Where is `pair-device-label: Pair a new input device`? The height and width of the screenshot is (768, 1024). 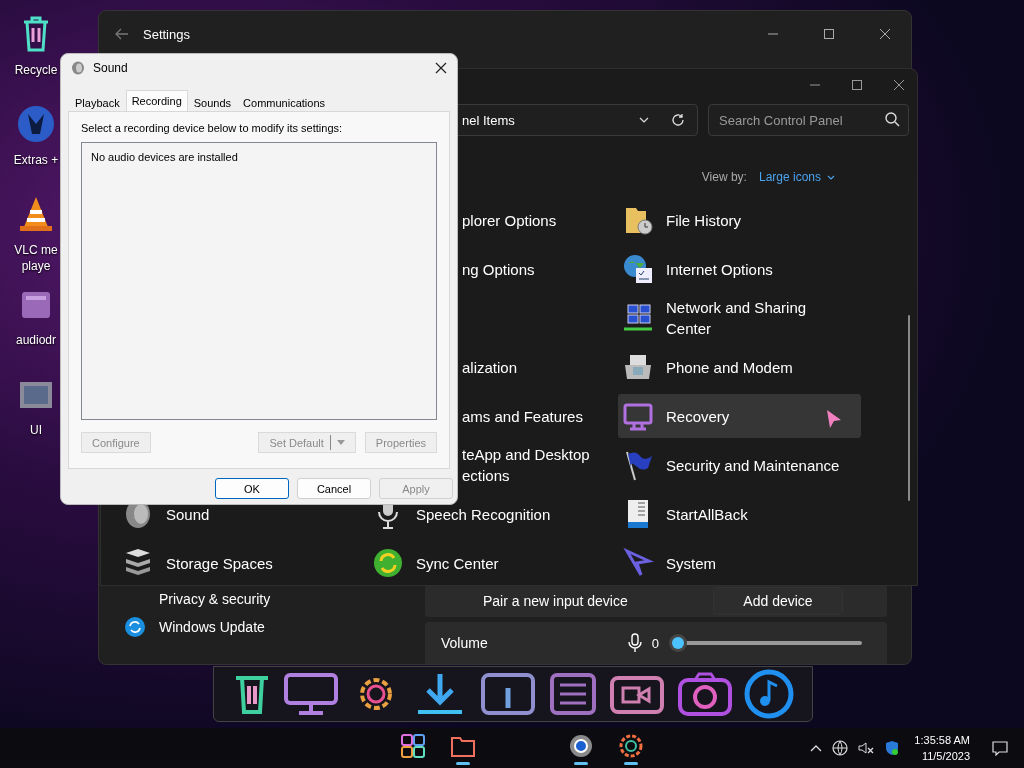 pair-device-label: Pair a new input device is located at coordinates (555, 601).